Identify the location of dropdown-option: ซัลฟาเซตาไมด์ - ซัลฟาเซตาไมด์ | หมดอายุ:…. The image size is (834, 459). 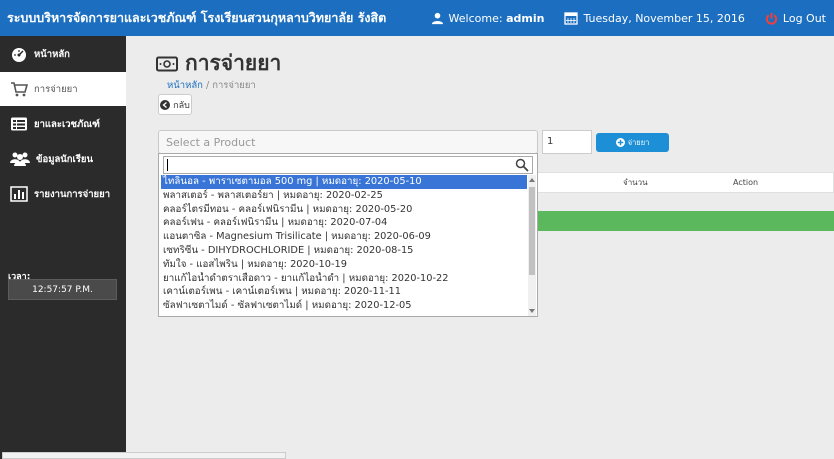
(344, 306).